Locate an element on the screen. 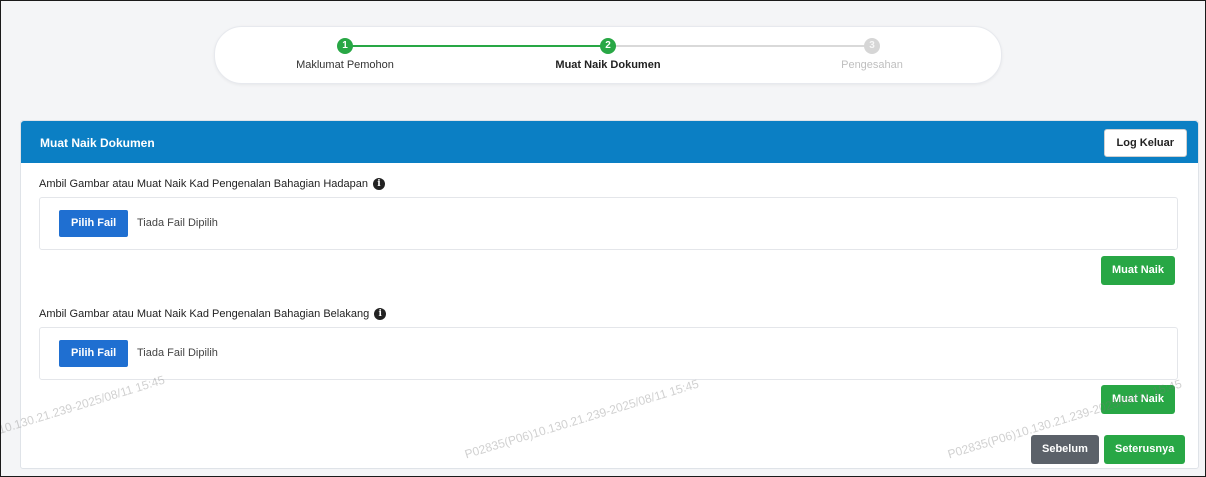 The height and width of the screenshot is (477, 1206). step-maklumat-pemohon: 1 Maklumat Pemohon is located at coordinates (345, 54).